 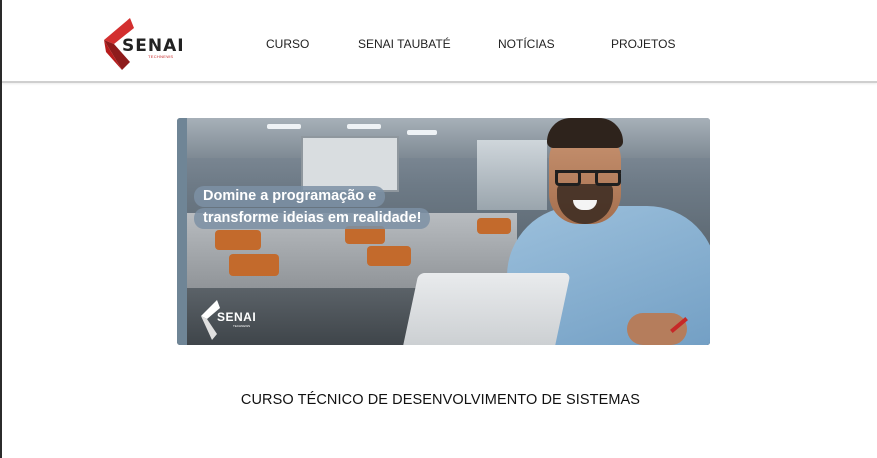 What do you see at coordinates (526, 44) in the screenshot?
I see `nav-item-noticias: NOTÍCIAS` at bounding box center [526, 44].